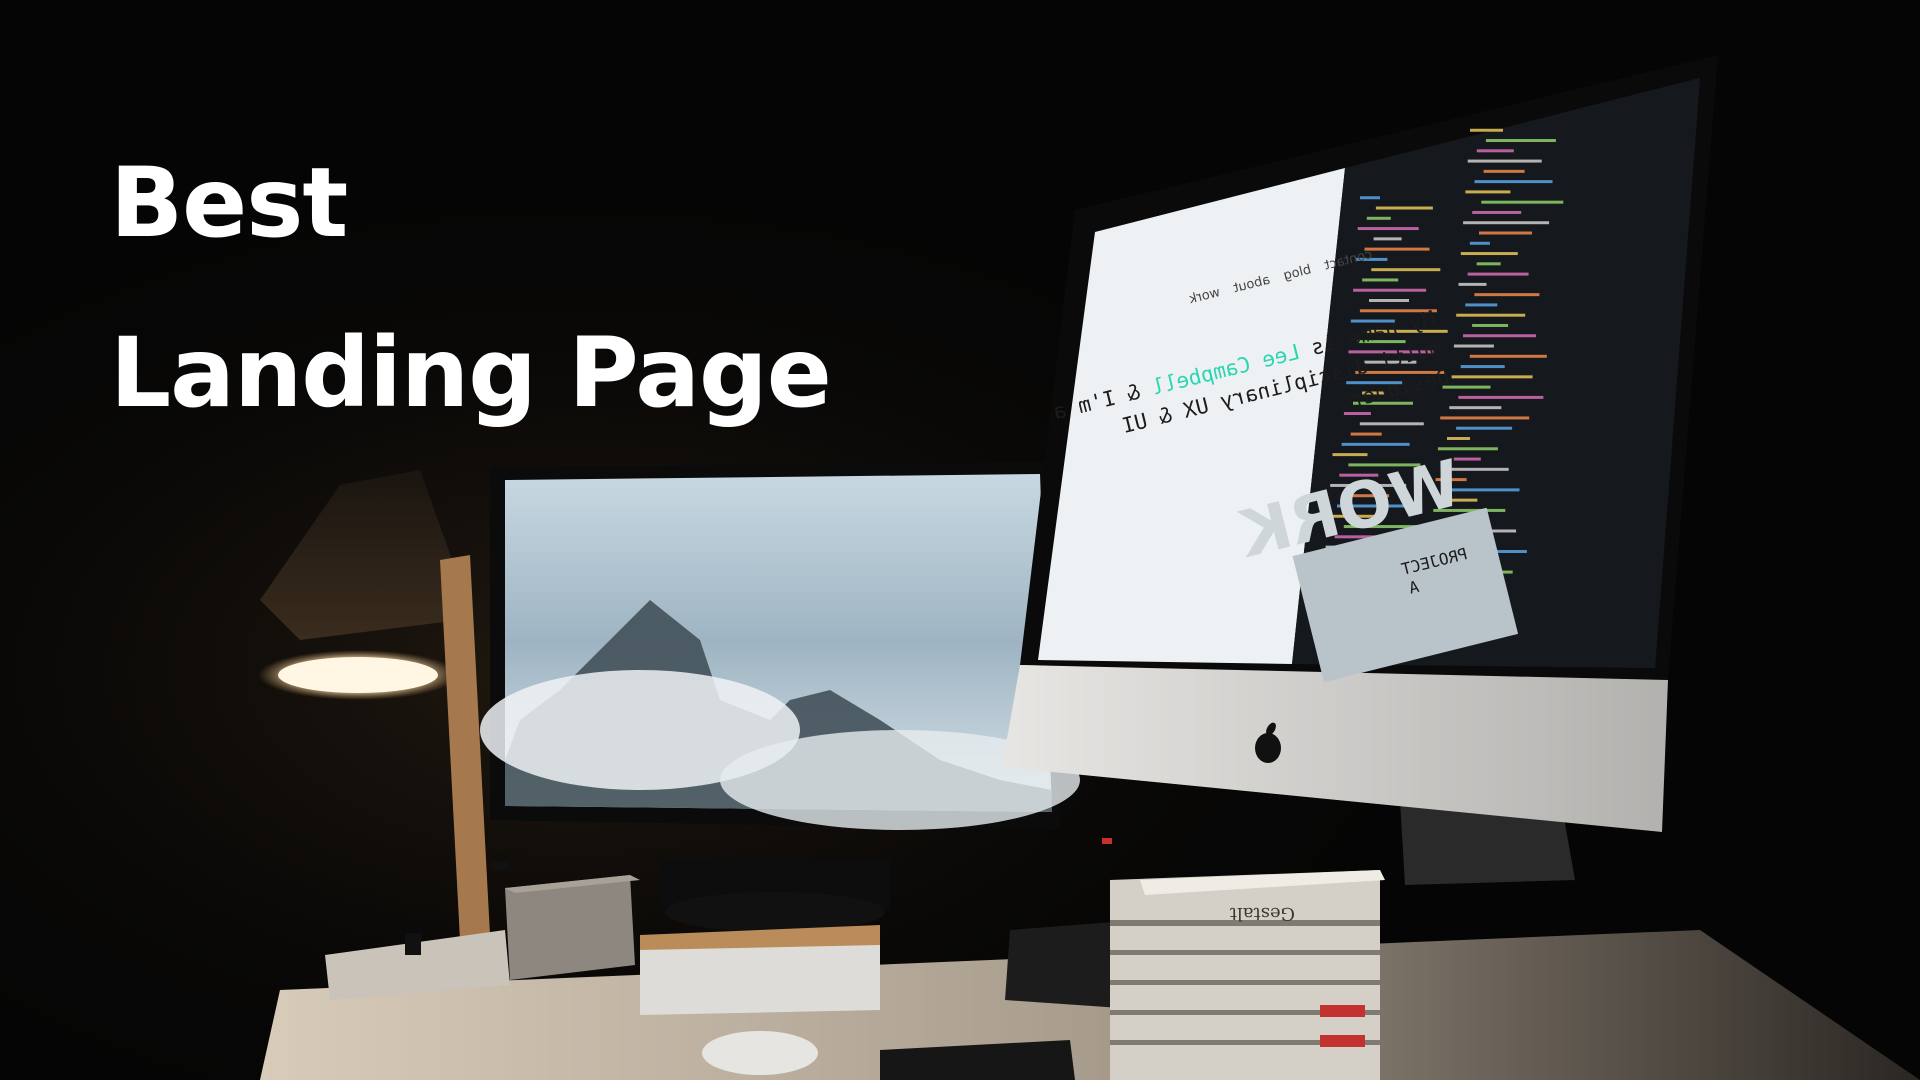 The height and width of the screenshot is (1080, 1920). Describe the element at coordinates (572, 927) in the screenshot. I see `concrete-pot` at that location.